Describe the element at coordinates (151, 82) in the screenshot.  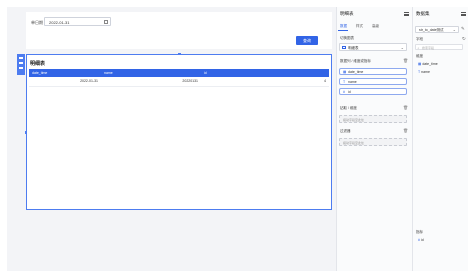
I see `table-cell: 20220131` at that location.